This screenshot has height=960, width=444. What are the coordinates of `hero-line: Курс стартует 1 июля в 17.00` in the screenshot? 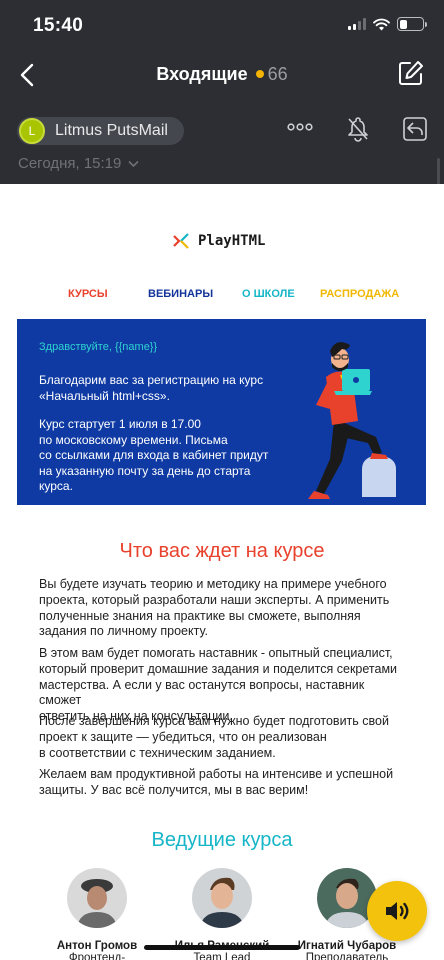 It's located at (120, 424).